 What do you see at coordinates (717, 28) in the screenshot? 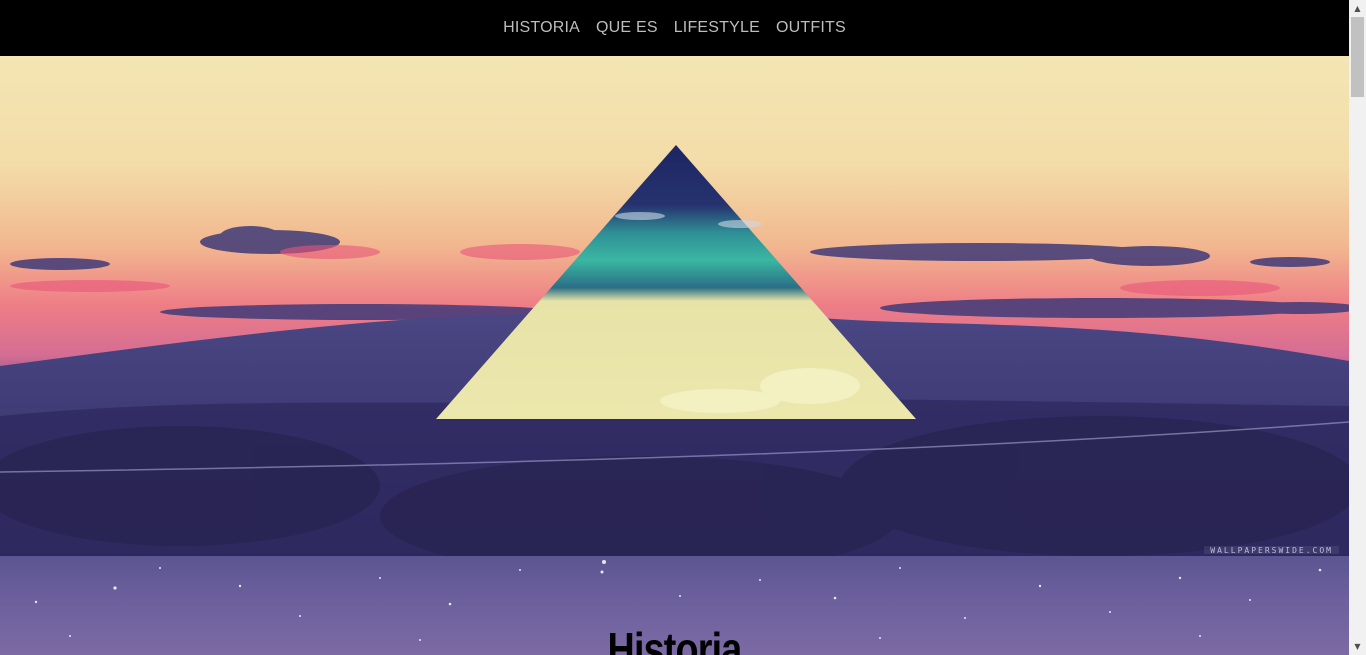
I see `nav-link-lifestyle: LIFESTYLE` at bounding box center [717, 28].